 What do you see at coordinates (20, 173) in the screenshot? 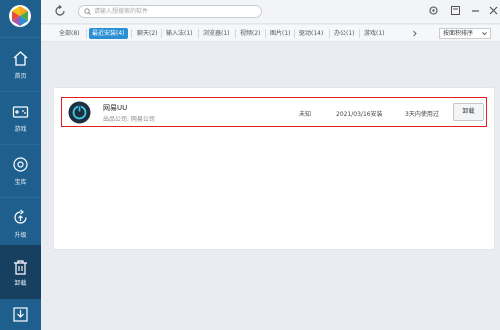
I see `sidebar-item-treasure: 宝库` at bounding box center [20, 173].